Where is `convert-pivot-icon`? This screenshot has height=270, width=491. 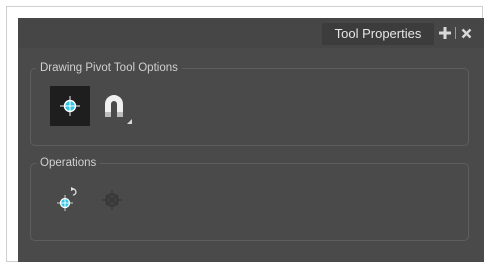 convert-pivot-icon is located at coordinates (112, 200).